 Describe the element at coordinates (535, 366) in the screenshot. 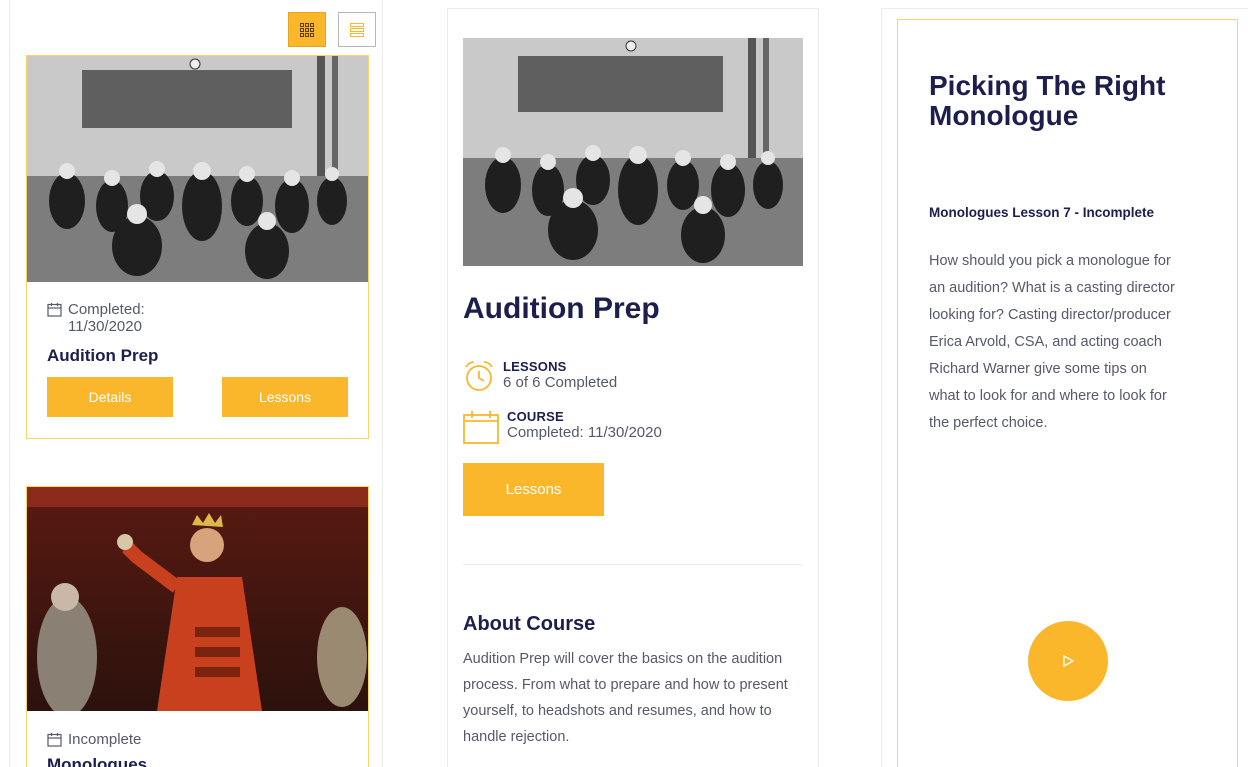

I see `lessons-label: LESSONS` at that location.